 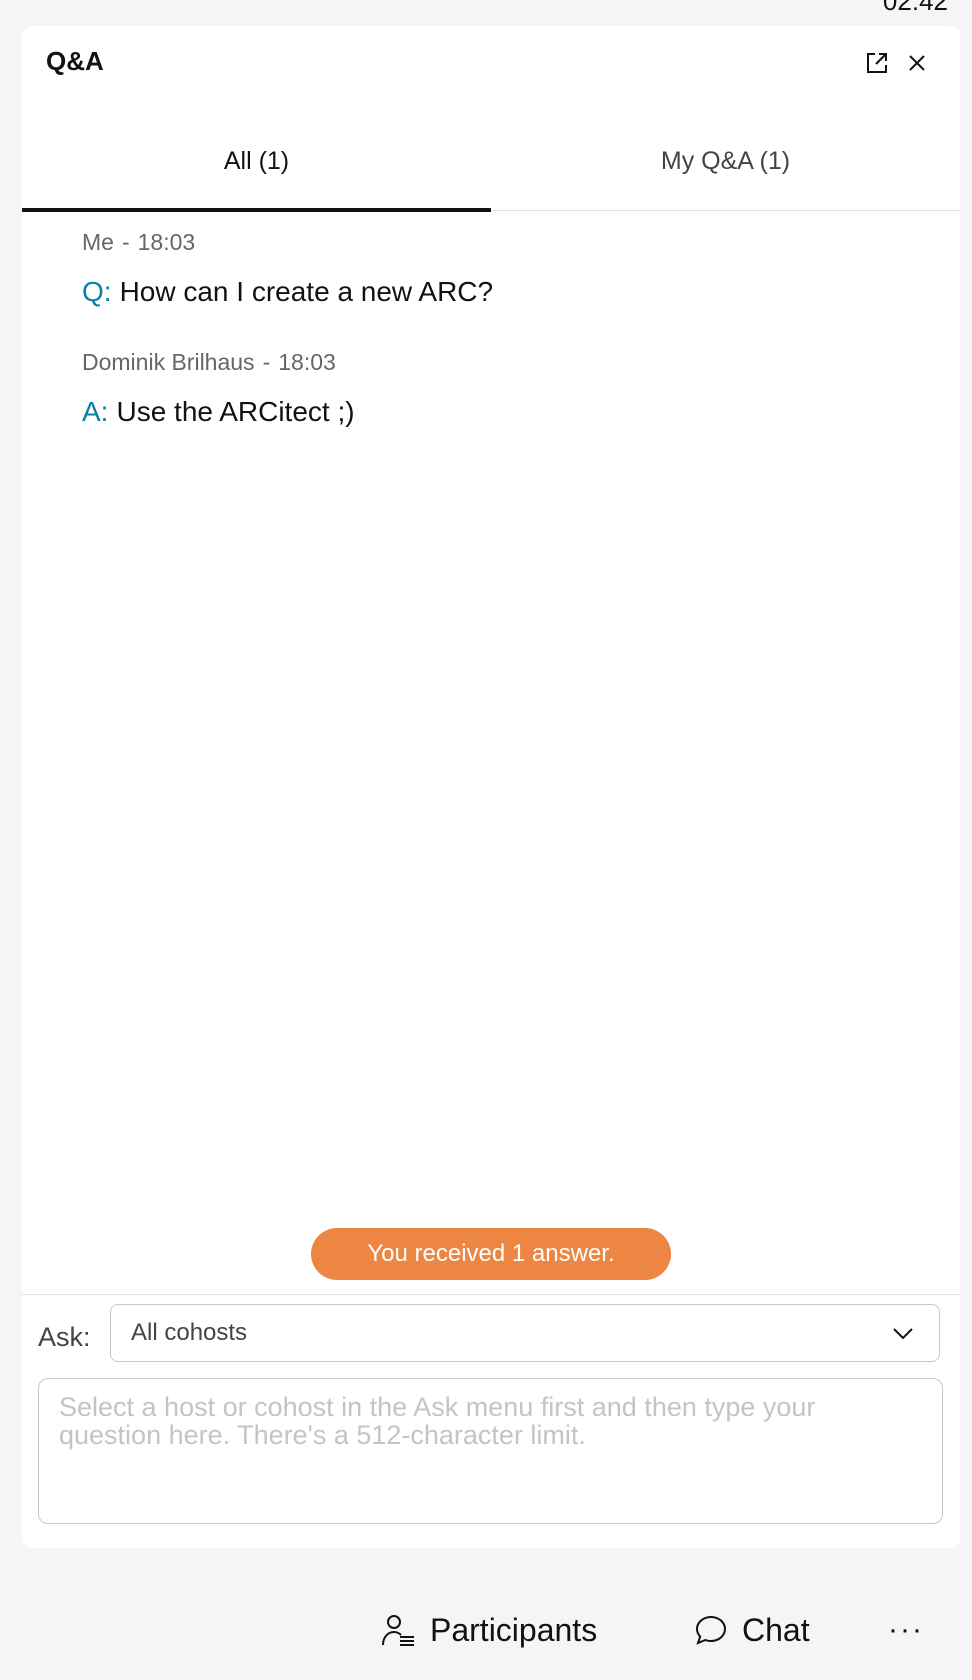 I want to click on question-text: How can I create a new ARC?, so click(x=306, y=291).